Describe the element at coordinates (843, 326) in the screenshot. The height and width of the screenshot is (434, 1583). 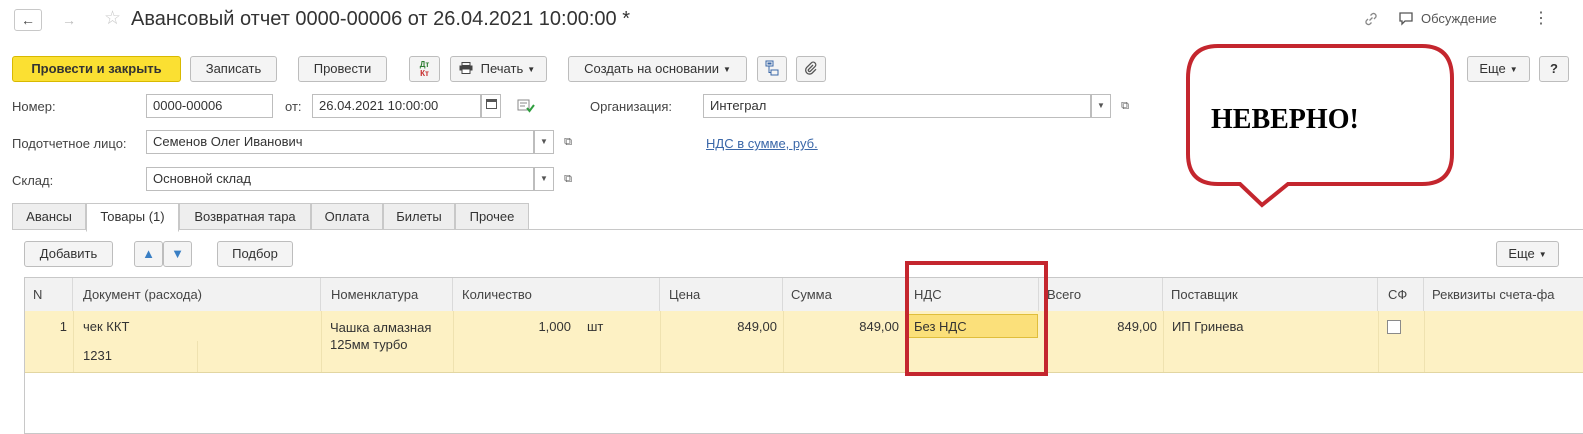
I see `sum-cell: 849,00` at that location.